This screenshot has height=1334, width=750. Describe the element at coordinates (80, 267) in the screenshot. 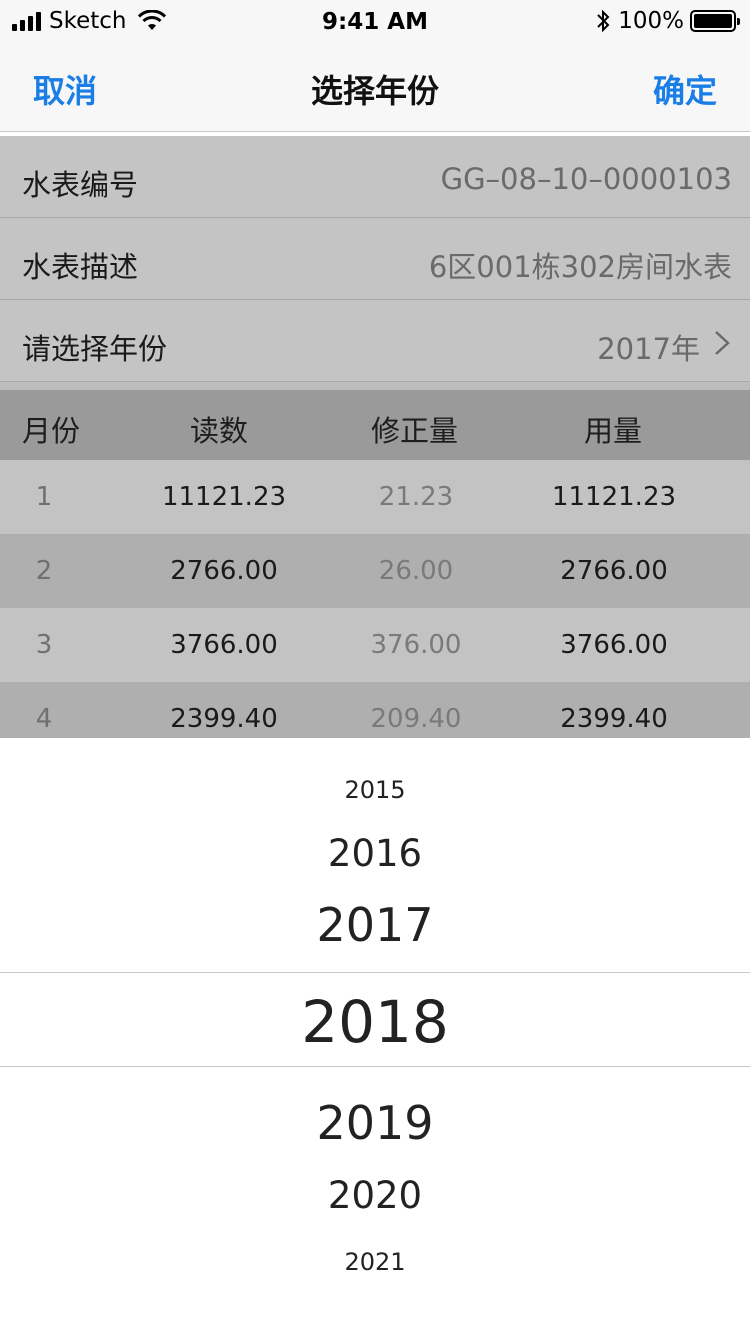

I see `meter-description-label: 水表描述` at that location.